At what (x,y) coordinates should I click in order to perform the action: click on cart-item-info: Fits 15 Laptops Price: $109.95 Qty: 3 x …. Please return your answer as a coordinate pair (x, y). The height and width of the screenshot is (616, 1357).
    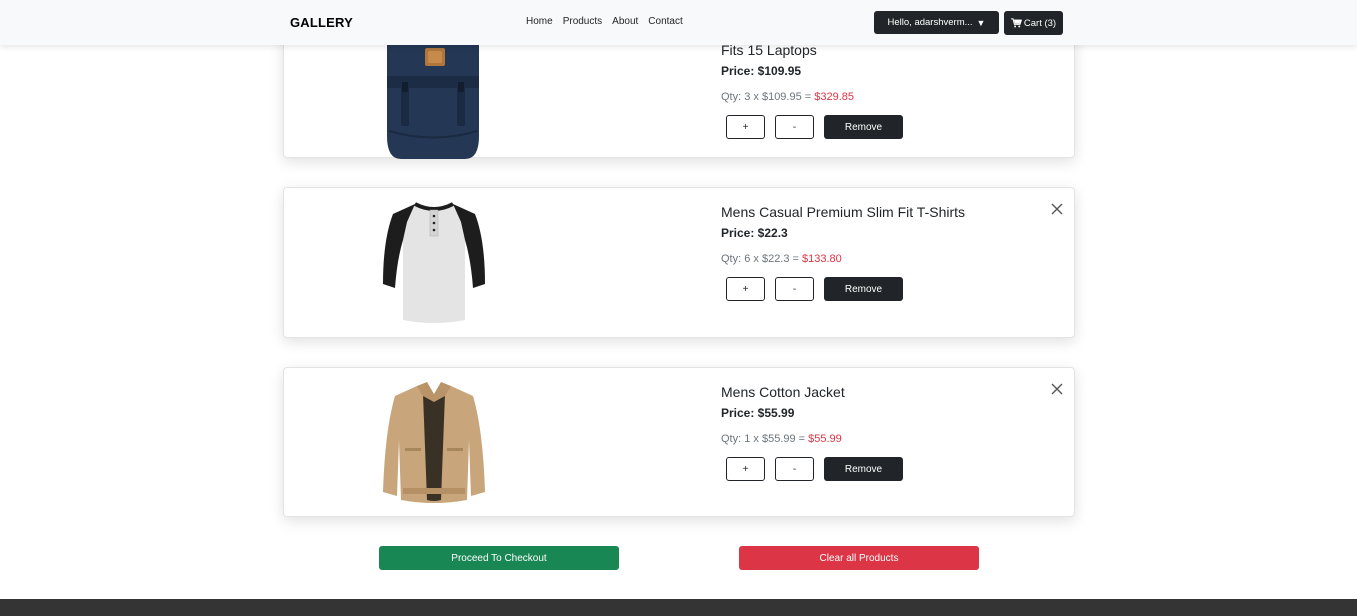
    Looking at the image, I should click on (812, 90).